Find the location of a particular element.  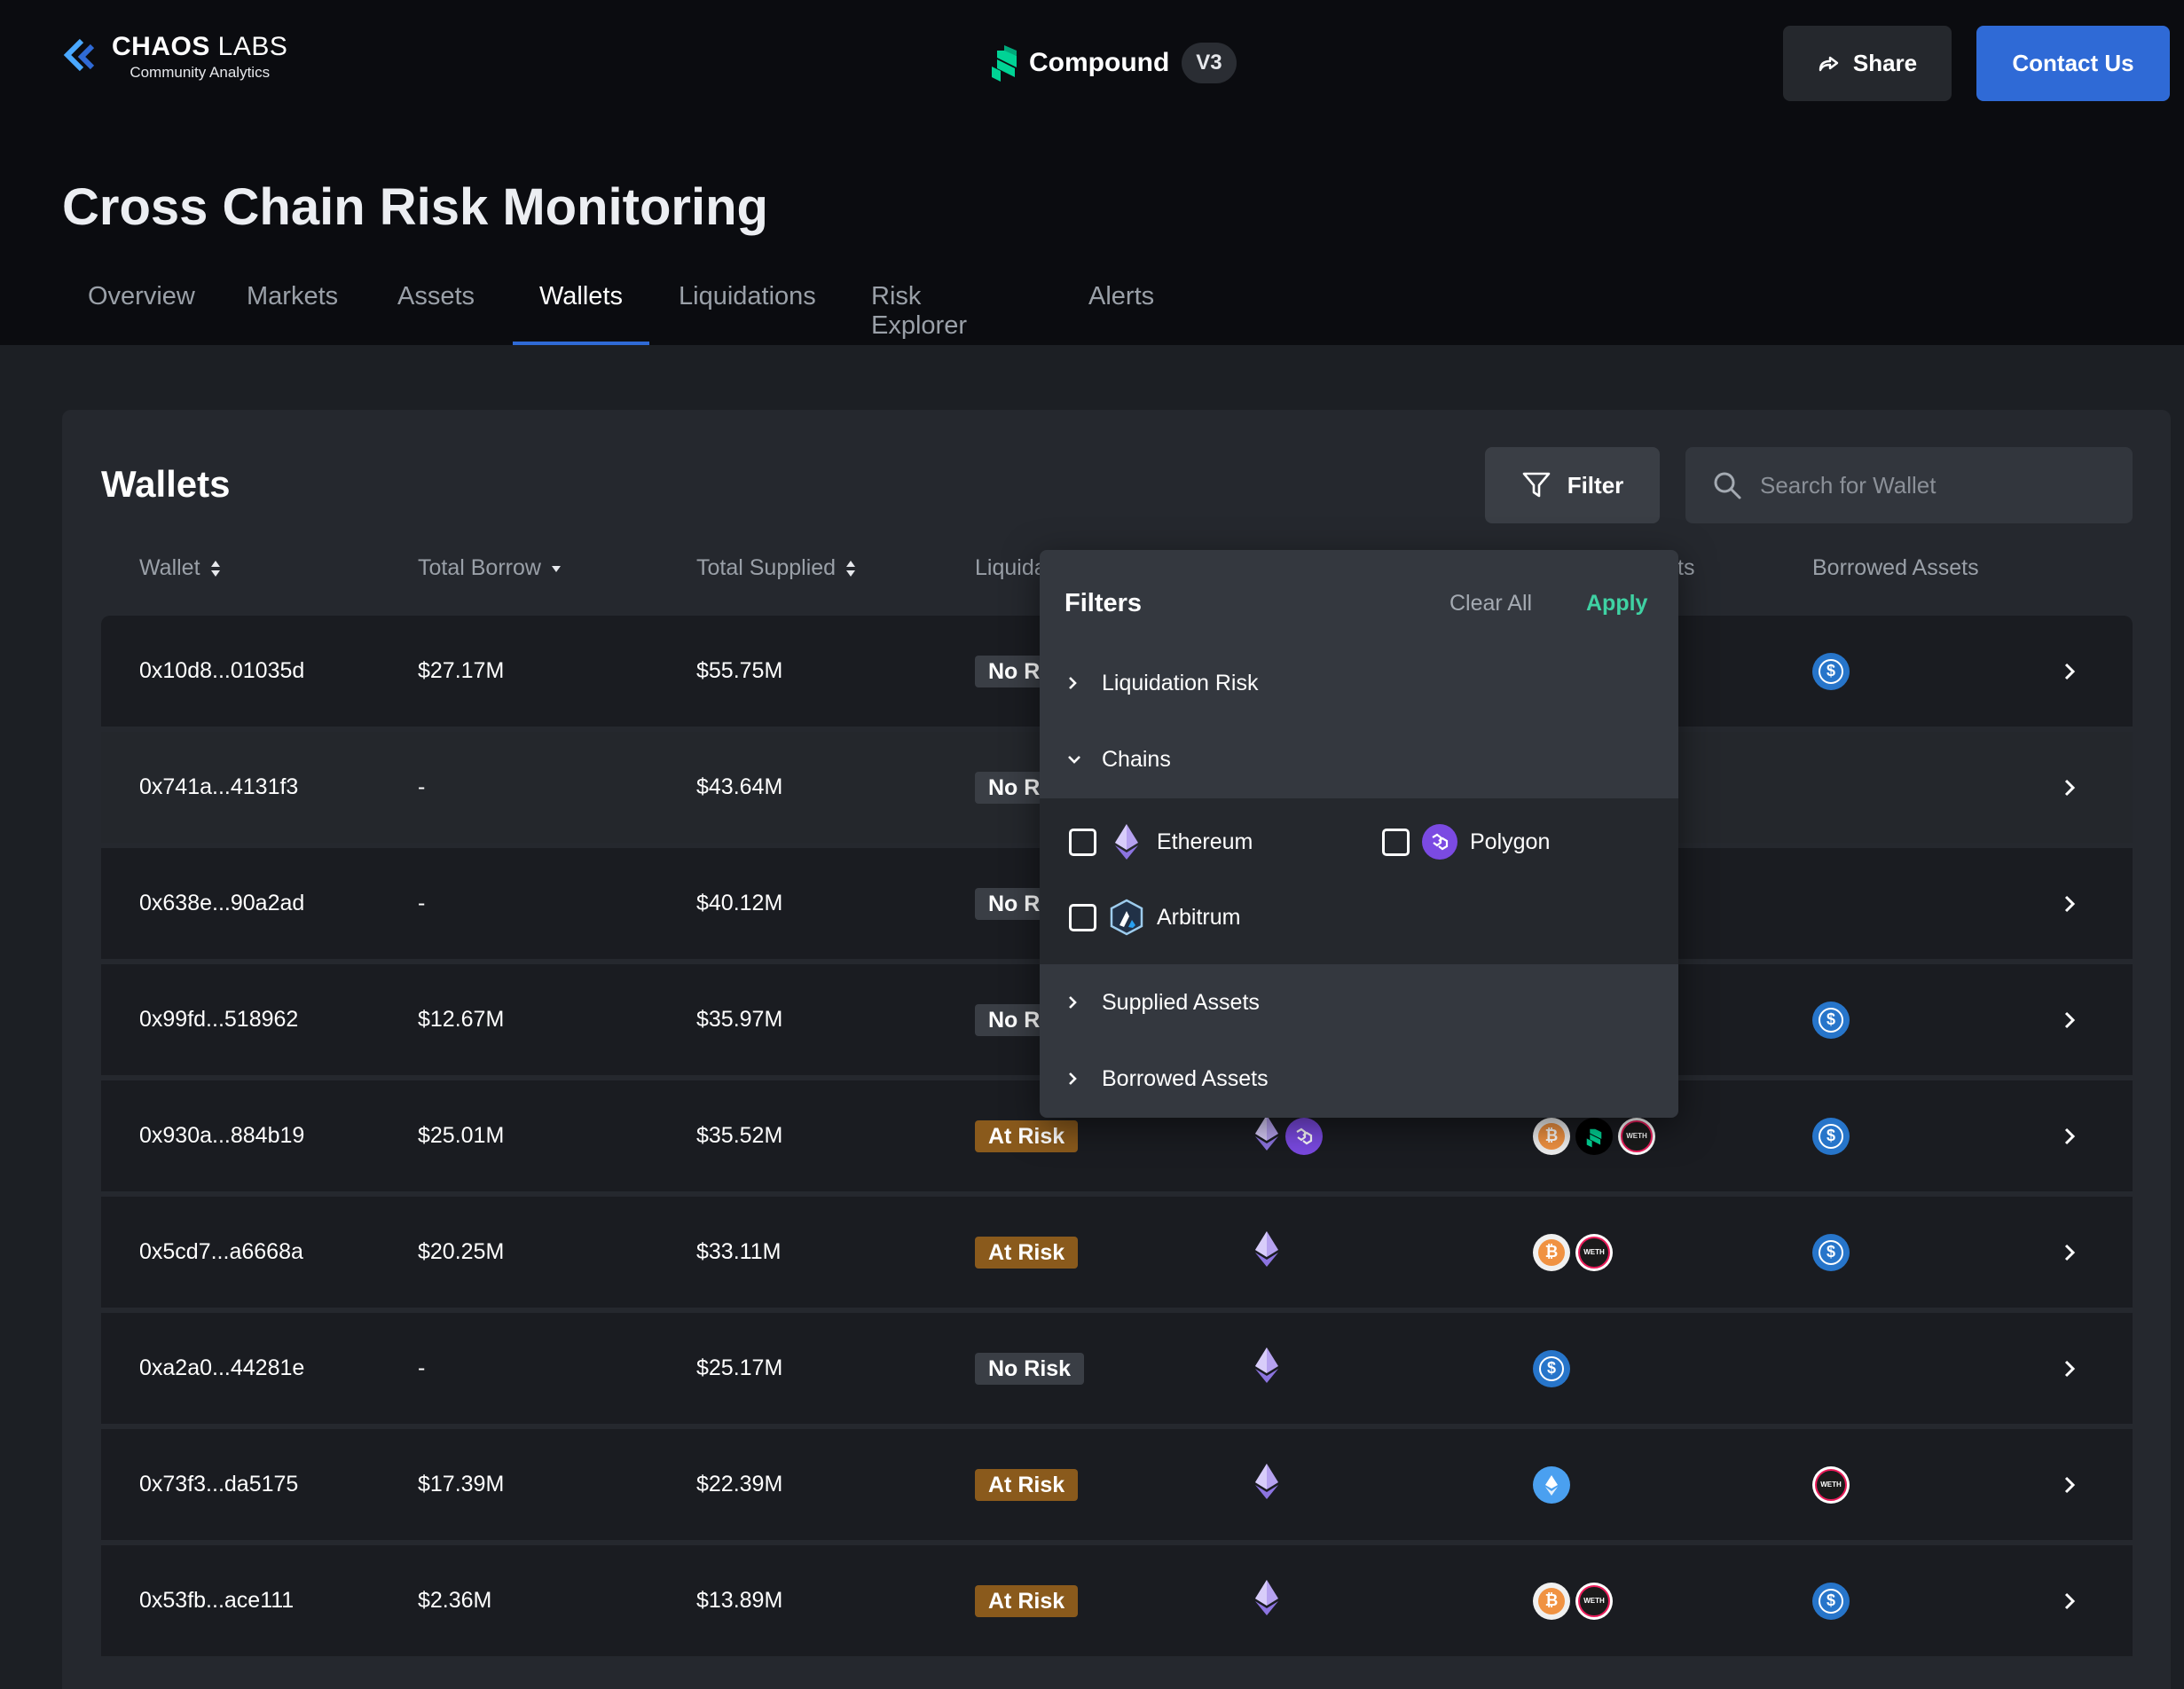

column-header-wallet: Wallet is located at coordinates (181, 568).